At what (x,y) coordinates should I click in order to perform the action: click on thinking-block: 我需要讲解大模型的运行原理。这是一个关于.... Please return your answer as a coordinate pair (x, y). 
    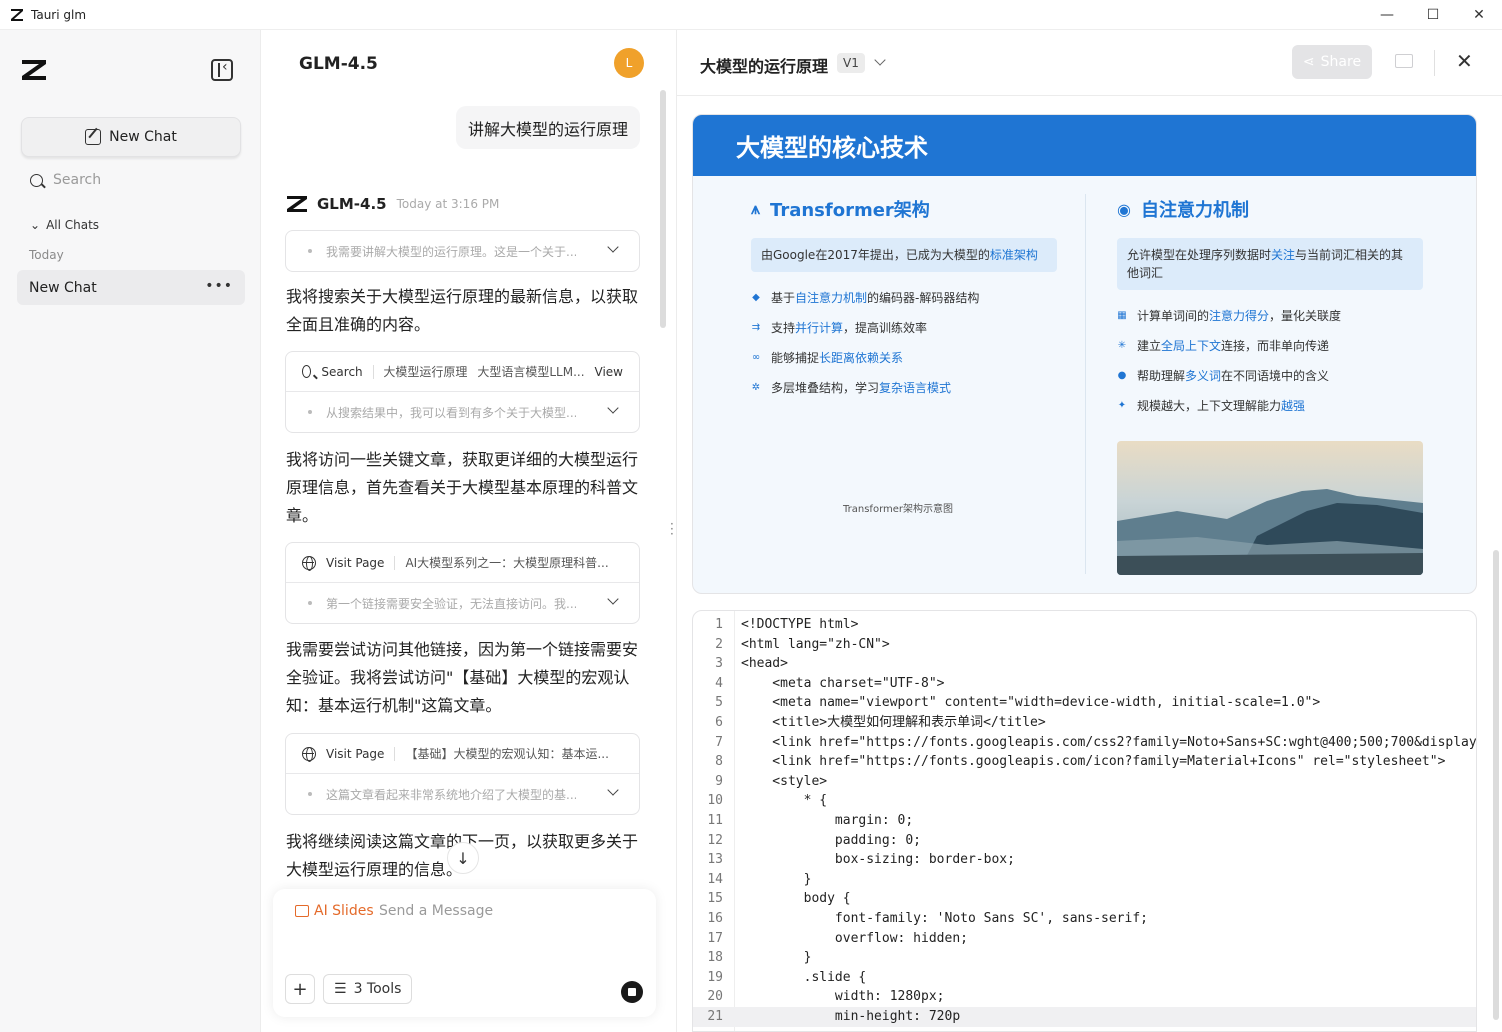
    Looking at the image, I should click on (462, 251).